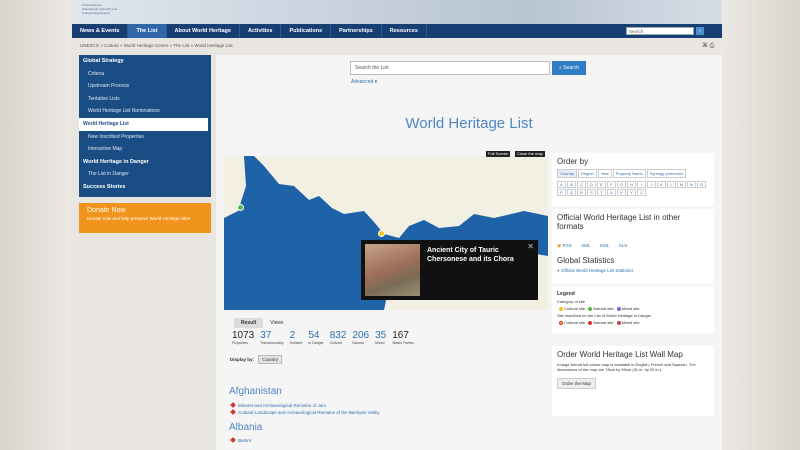 The width and height of the screenshot is (800, 450). Describe the element at coordinates (591, 184) in the screenshot. I see `letter-filter: D` at that location.